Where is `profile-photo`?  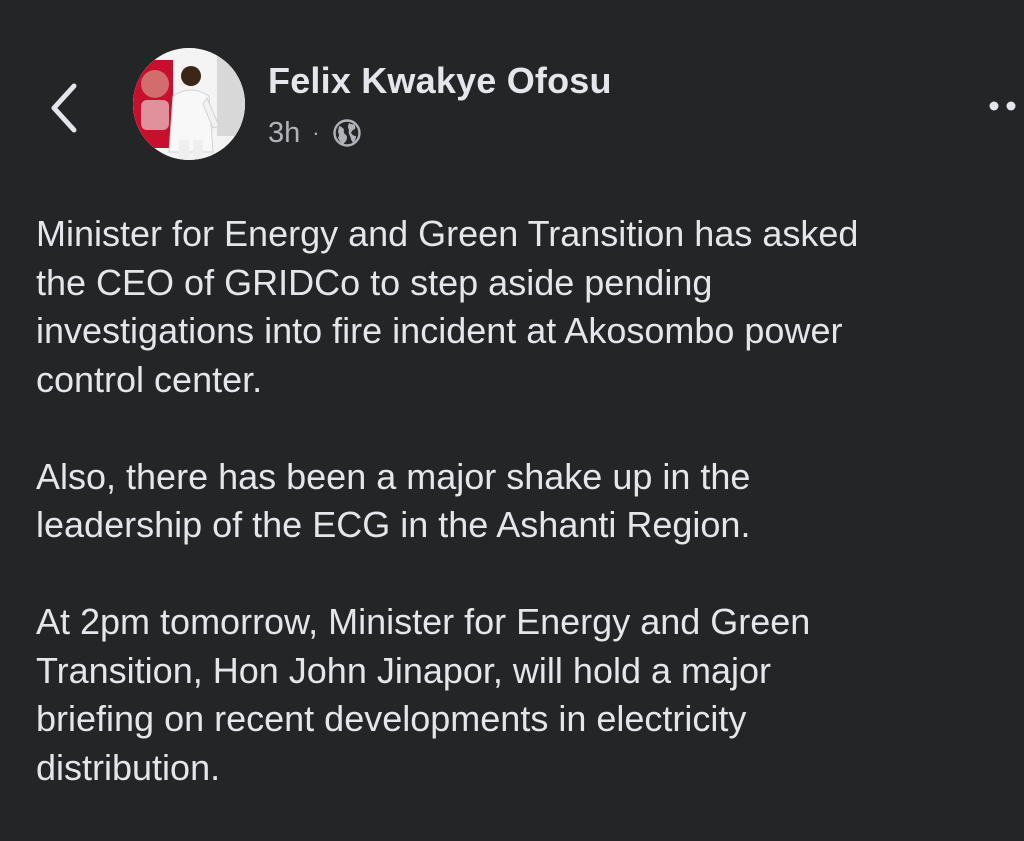 profile-photo is located at coordinates (189, 104).